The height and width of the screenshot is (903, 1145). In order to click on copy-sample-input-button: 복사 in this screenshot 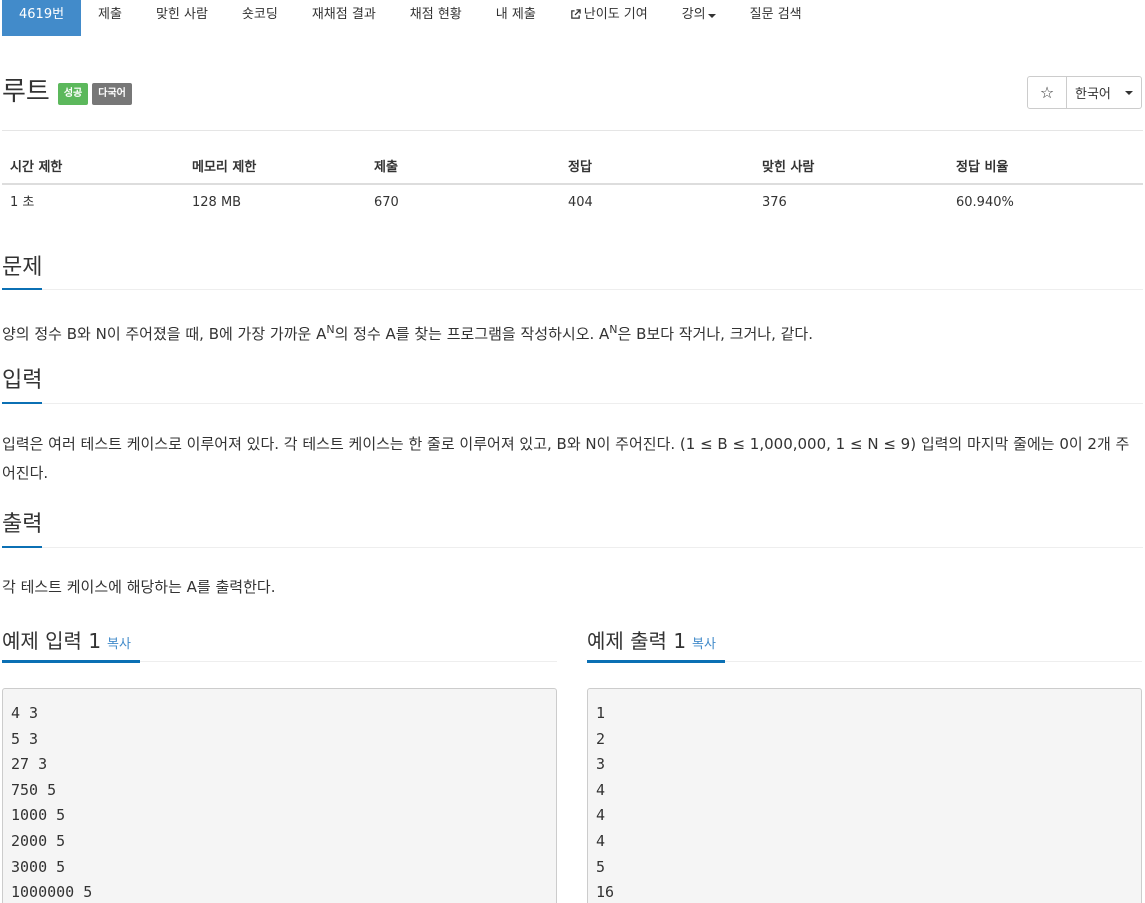, I will do `click(119, 644)`.